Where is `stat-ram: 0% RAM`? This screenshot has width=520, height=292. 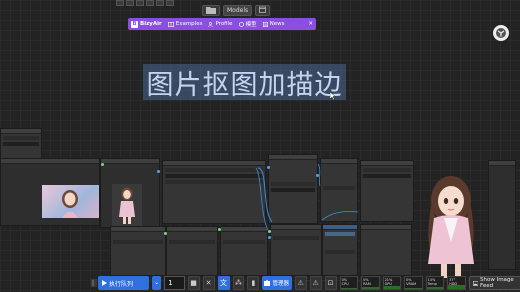
stat-ram: 0% RAM is located at coordinates (370, 283).